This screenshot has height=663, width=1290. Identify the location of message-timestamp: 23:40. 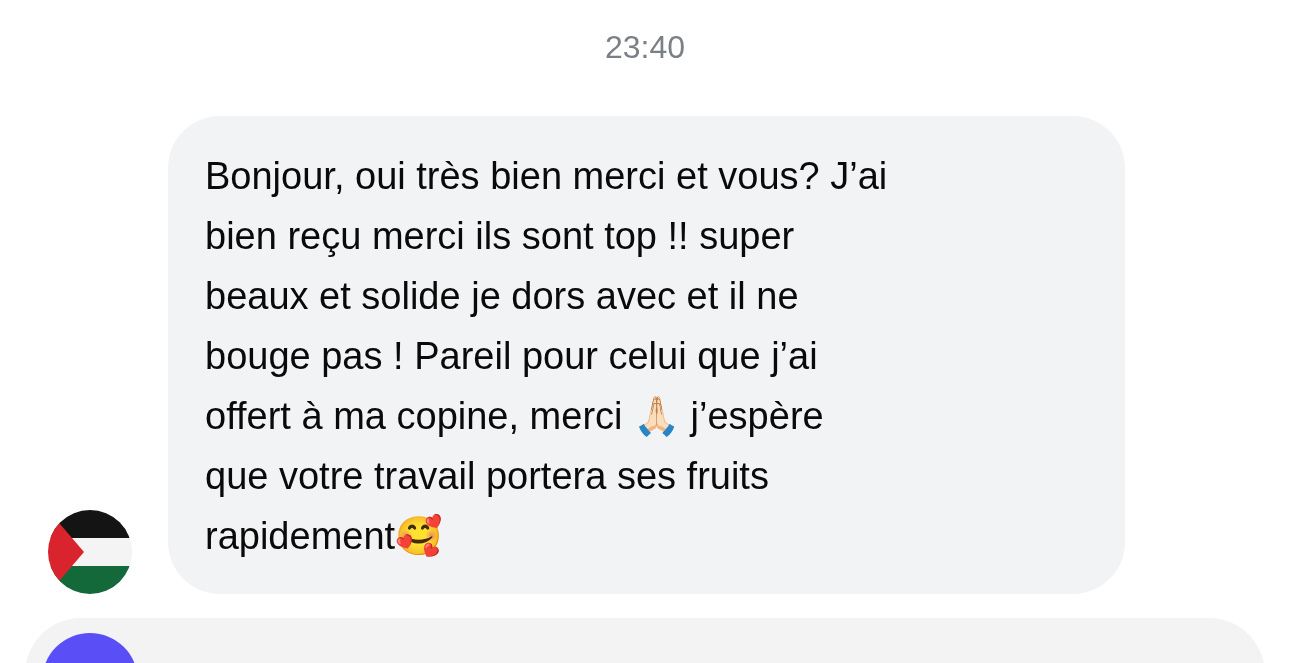
(645, 47).